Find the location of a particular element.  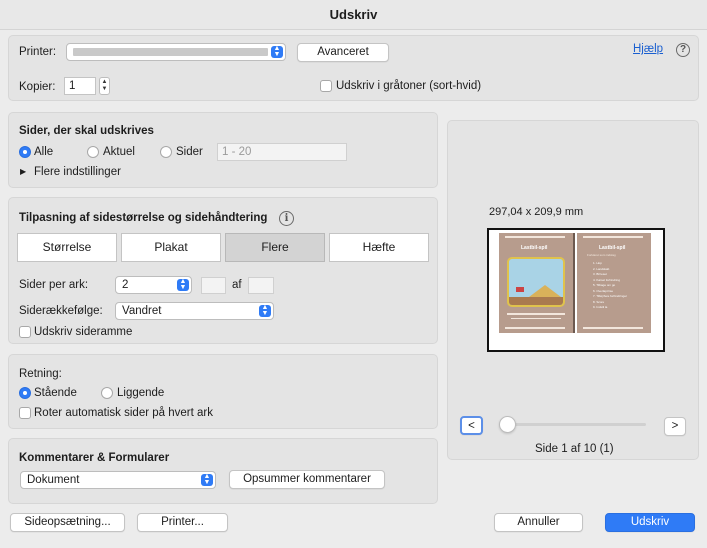

pages-all-radio is located at coordinates (25, 152).